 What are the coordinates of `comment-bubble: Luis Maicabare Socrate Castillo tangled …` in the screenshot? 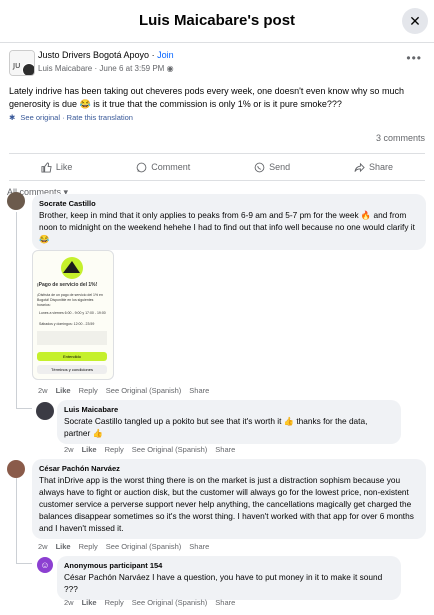 It's located at (229, 422).